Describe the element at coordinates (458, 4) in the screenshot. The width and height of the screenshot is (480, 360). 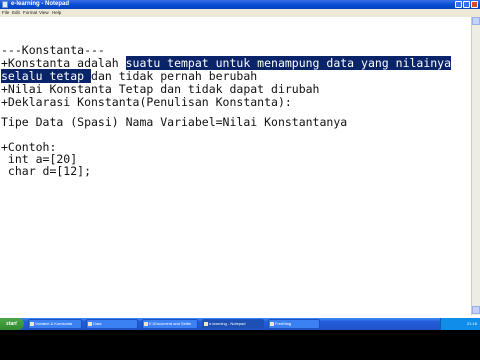
I see `minimize-button` at that location.